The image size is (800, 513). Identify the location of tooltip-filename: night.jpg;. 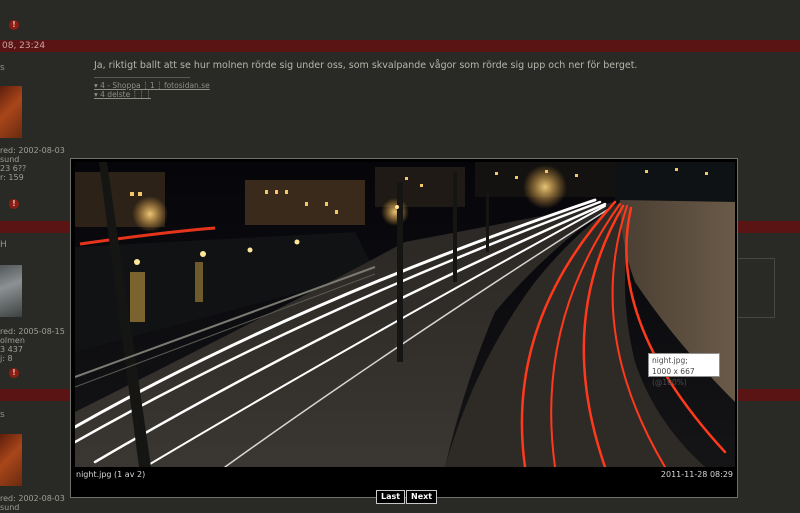
(670, 360).